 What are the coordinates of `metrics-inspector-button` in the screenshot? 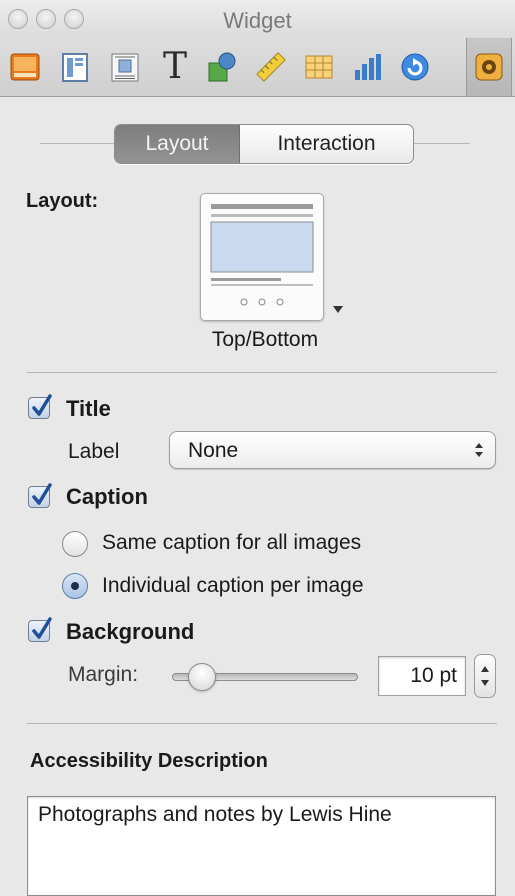 It's located at (271, 67).